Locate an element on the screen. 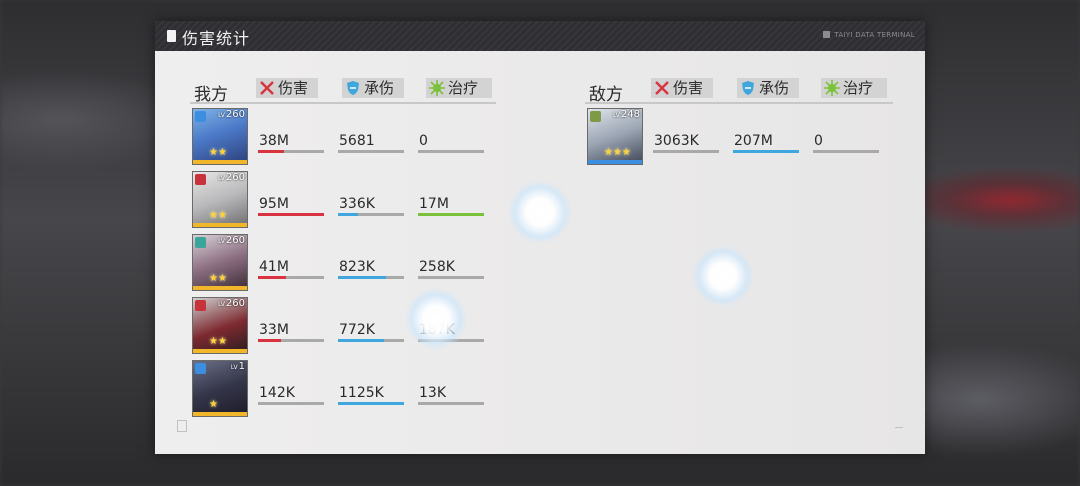 This screenshot has width=1080, height=486. corner-mark-left is located at coordinates (182, 426).